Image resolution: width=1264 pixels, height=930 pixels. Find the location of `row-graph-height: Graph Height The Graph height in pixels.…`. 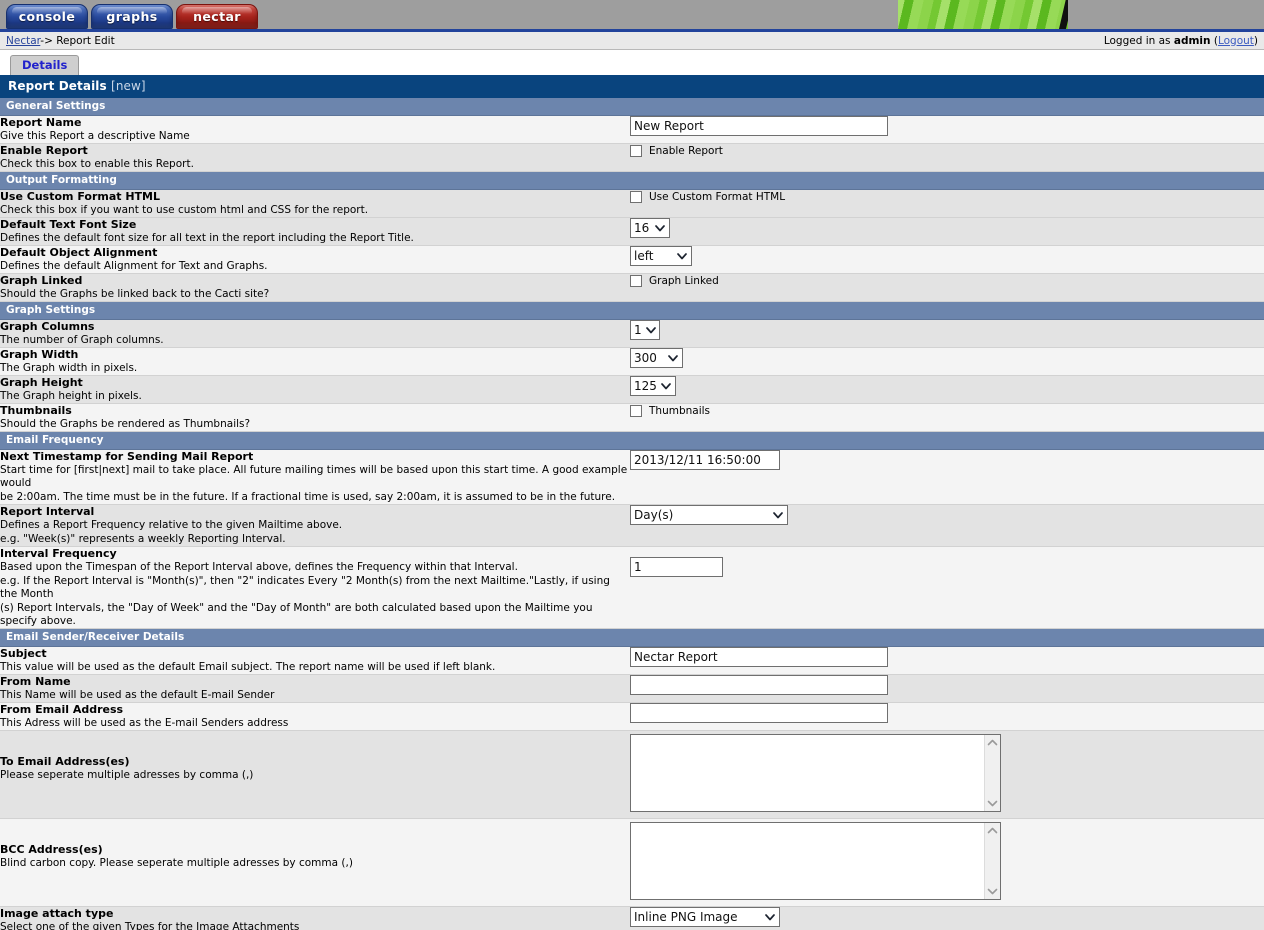

row-graph-height: Graph Height The Graph height in pixels.… is located at coordinates (632, 389).